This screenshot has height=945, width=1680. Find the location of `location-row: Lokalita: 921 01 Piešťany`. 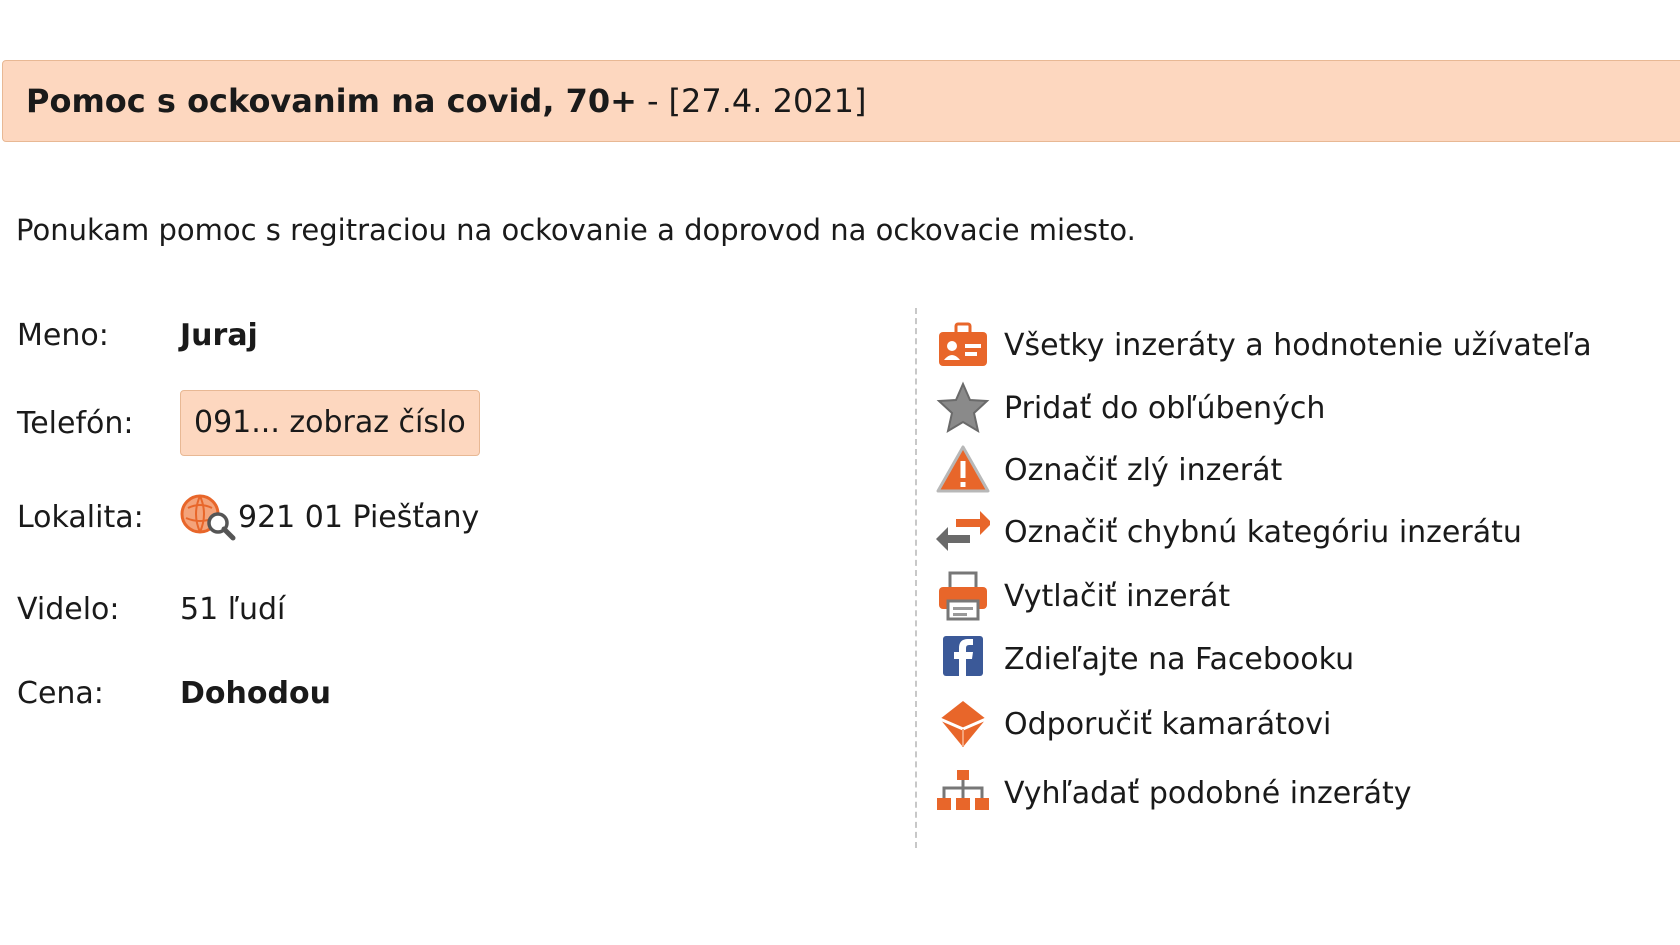

location-row: Lokalita: 921 01 Piešťany is located at coordinates (248, 517).